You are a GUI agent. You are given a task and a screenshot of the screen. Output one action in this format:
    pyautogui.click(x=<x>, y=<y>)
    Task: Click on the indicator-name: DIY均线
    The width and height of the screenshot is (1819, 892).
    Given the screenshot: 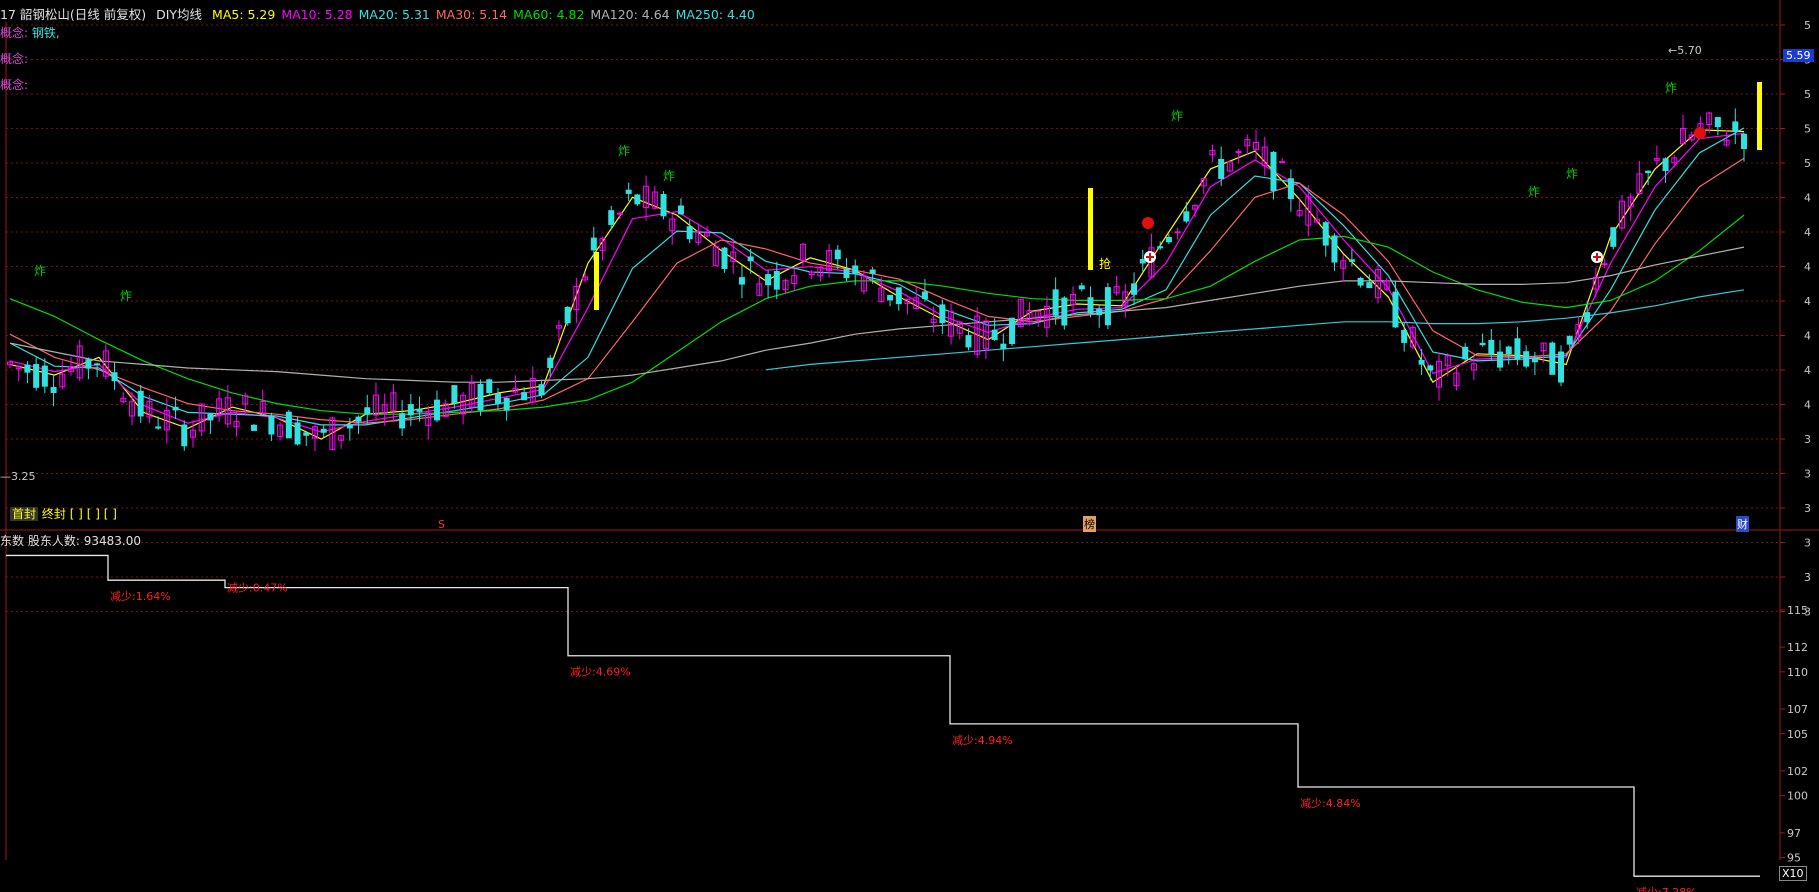 What is the action you would take?
    pyautogui.click(x=179, y=14)
    